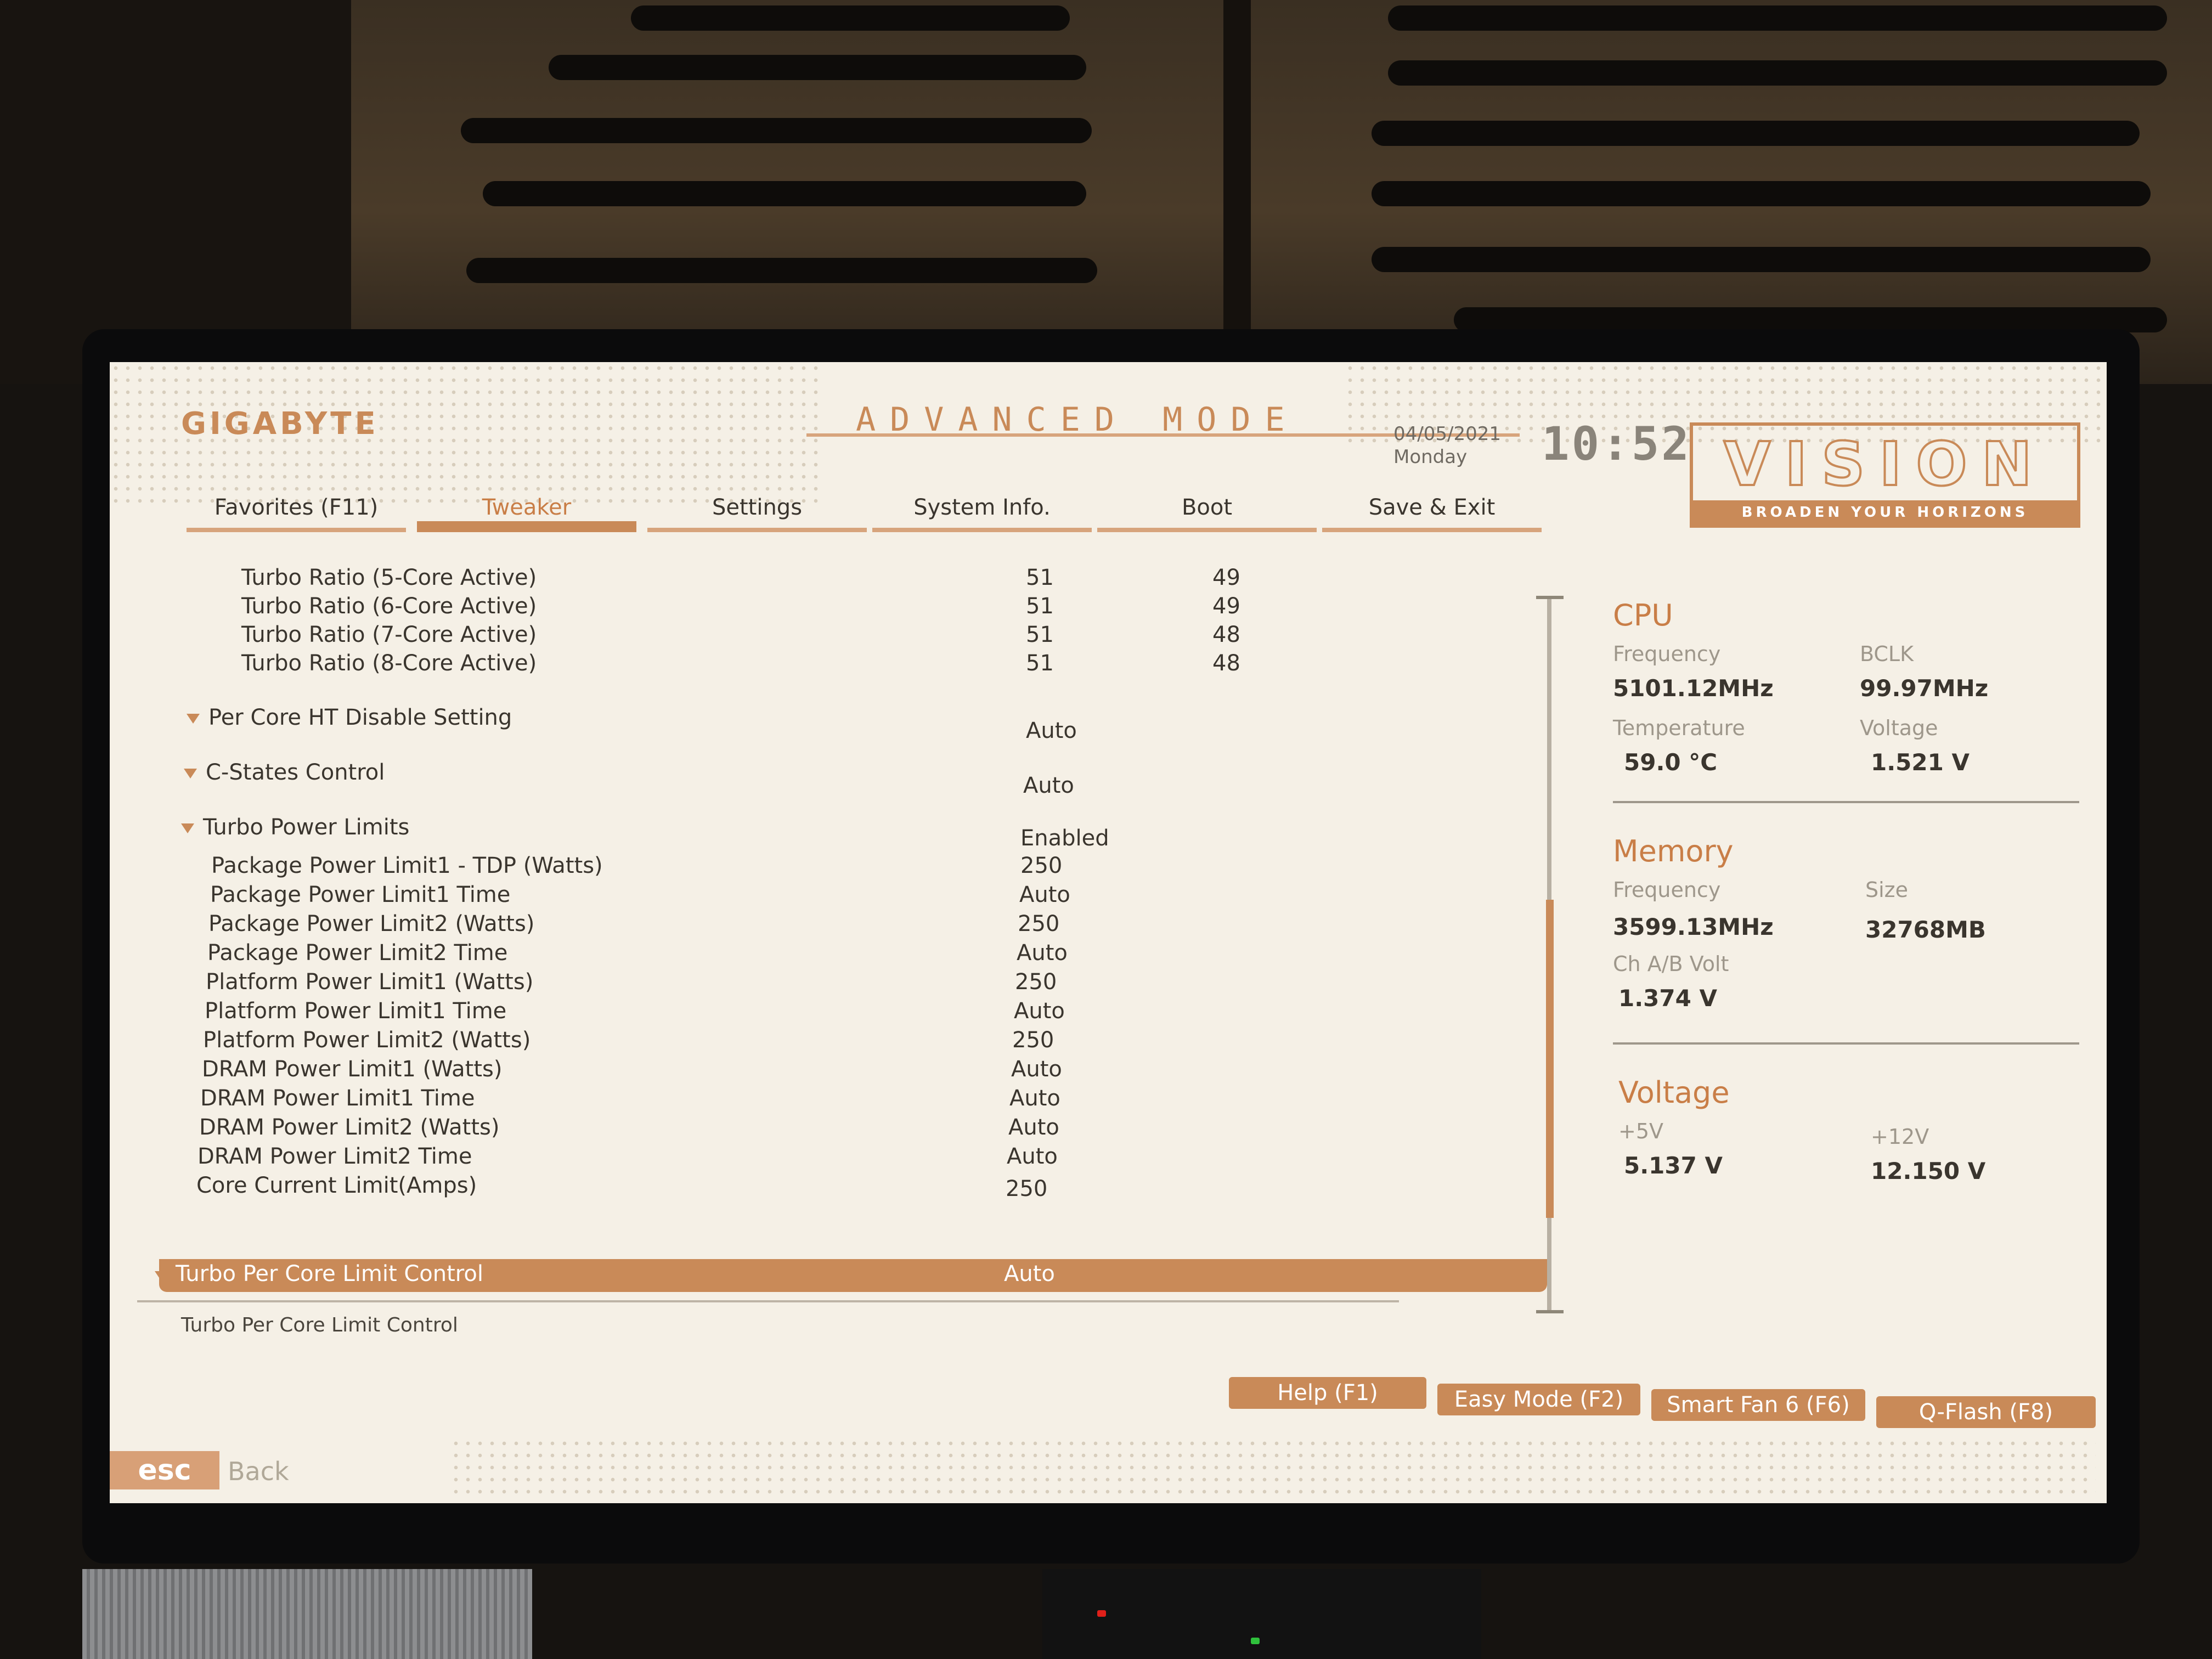 The width and height of the screenshot is (2212, 1659). Describe the element at coordinates (1671, 964) in the screenshot. I see `memory-volt-label: Ch A/B Volt` at that location.